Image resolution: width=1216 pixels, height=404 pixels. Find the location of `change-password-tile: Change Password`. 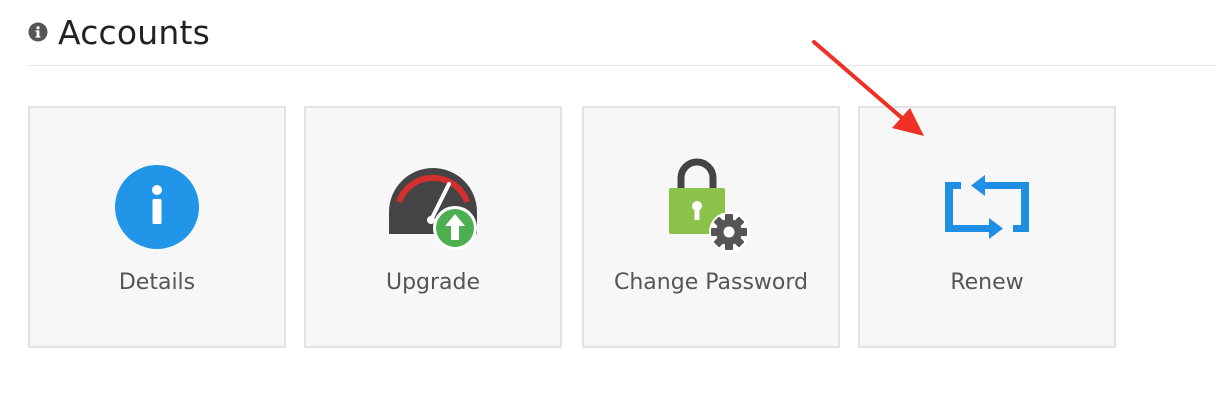

change-password-tile: Change Password is located at coordinates (711, 227).